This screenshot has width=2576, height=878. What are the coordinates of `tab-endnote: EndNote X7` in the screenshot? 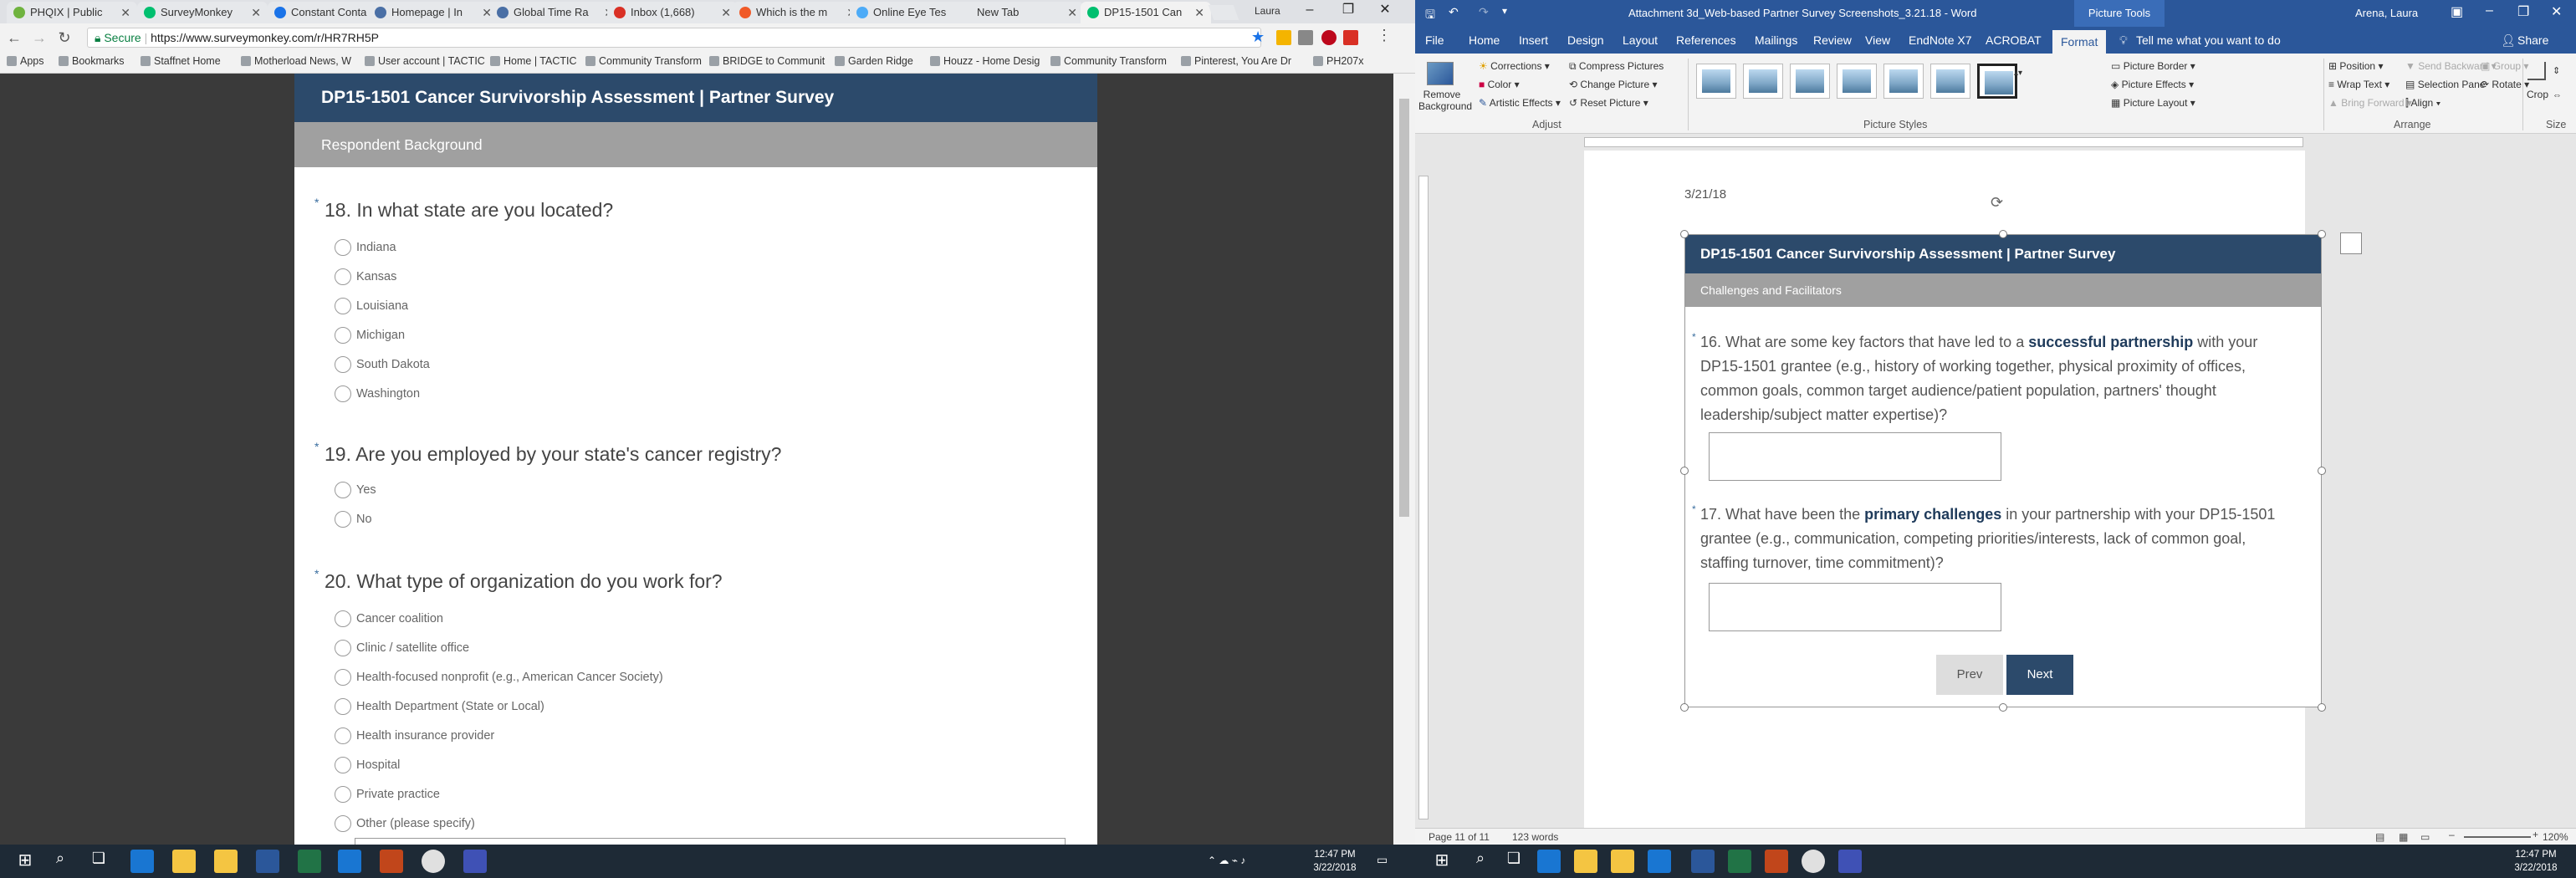 It's located at (1940, 40).